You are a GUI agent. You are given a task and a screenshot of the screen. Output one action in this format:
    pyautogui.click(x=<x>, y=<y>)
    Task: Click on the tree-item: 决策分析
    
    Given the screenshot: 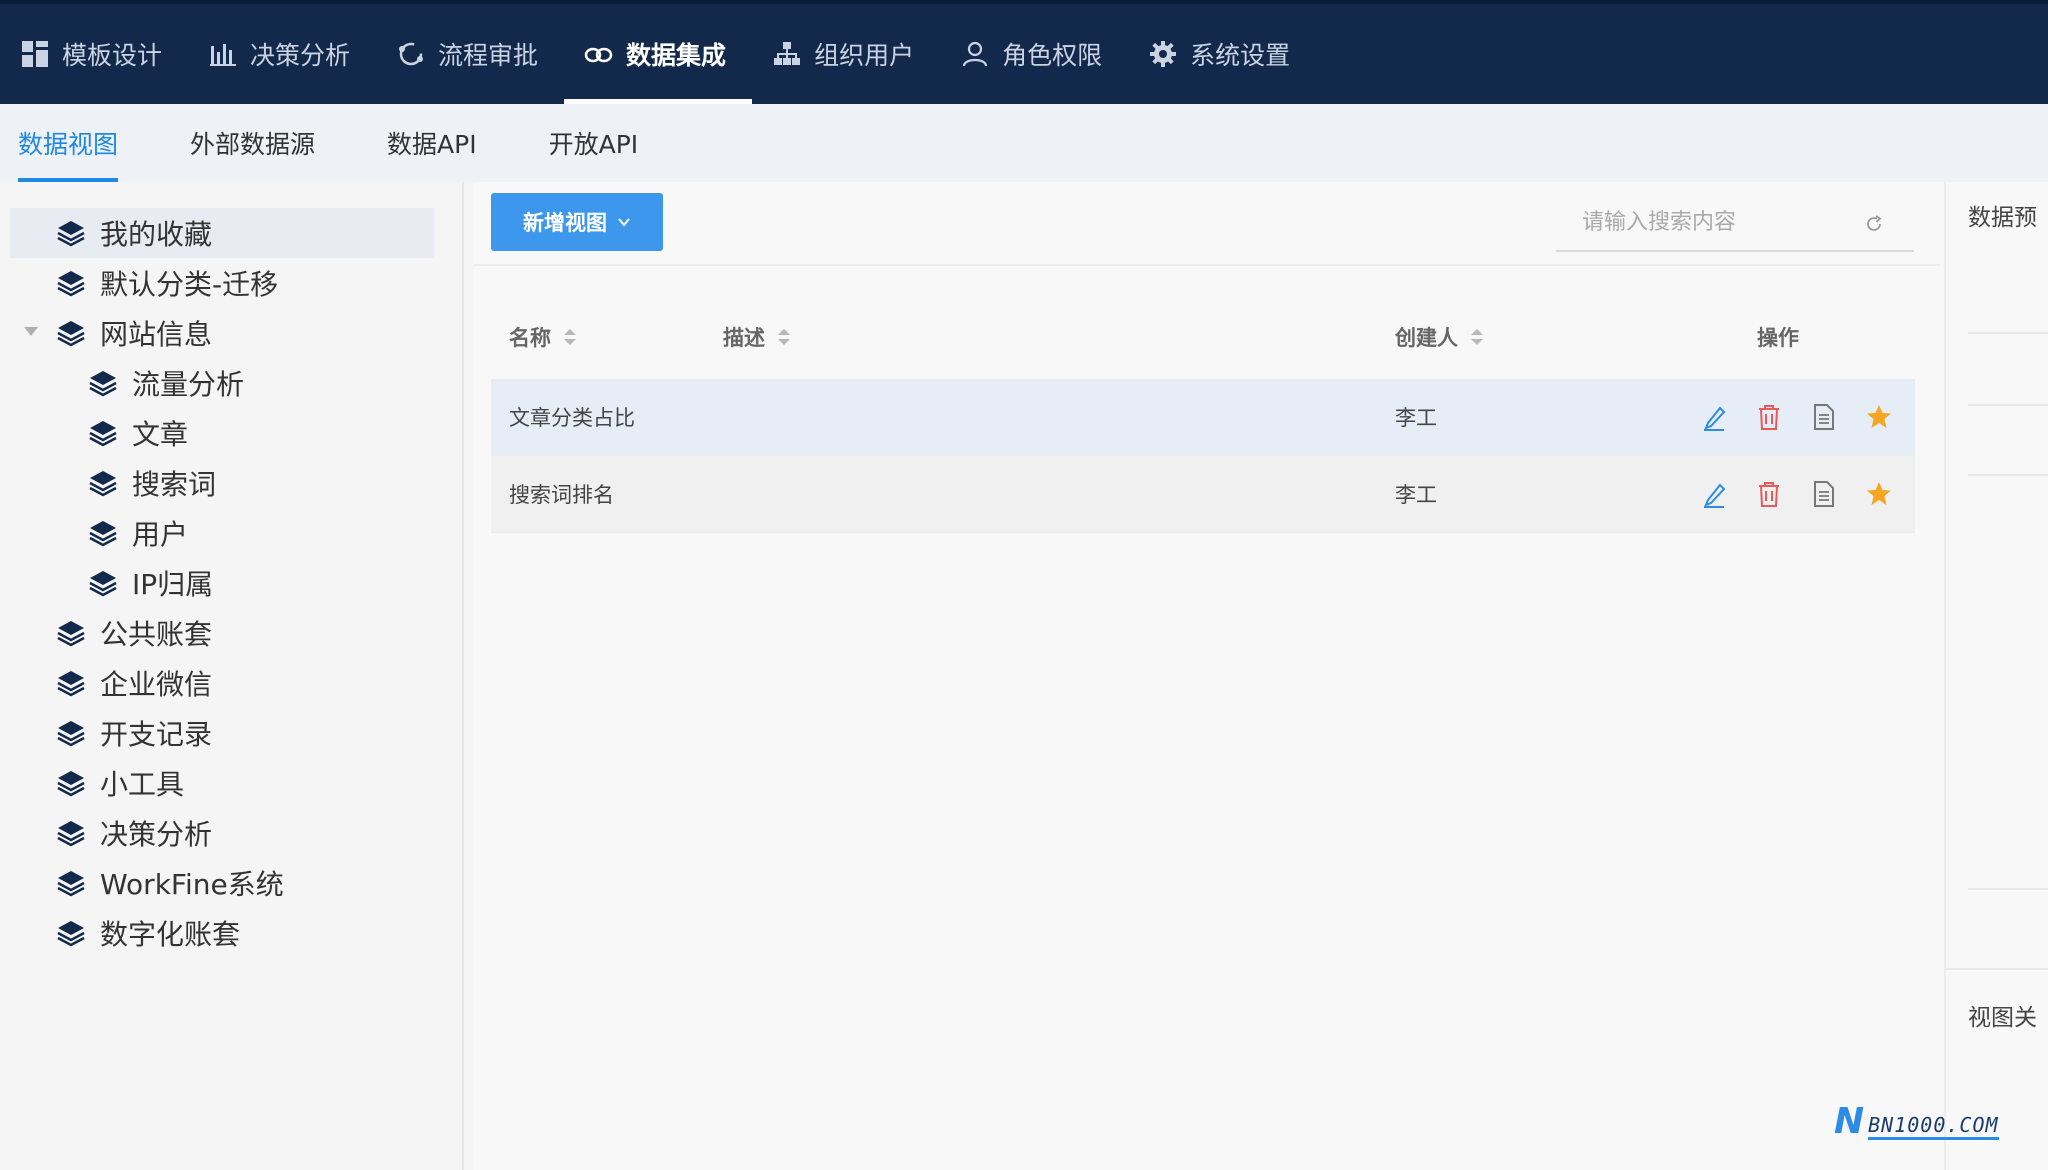 What is the action you would take?
    pyautogui.click(x=231, y=833)
    